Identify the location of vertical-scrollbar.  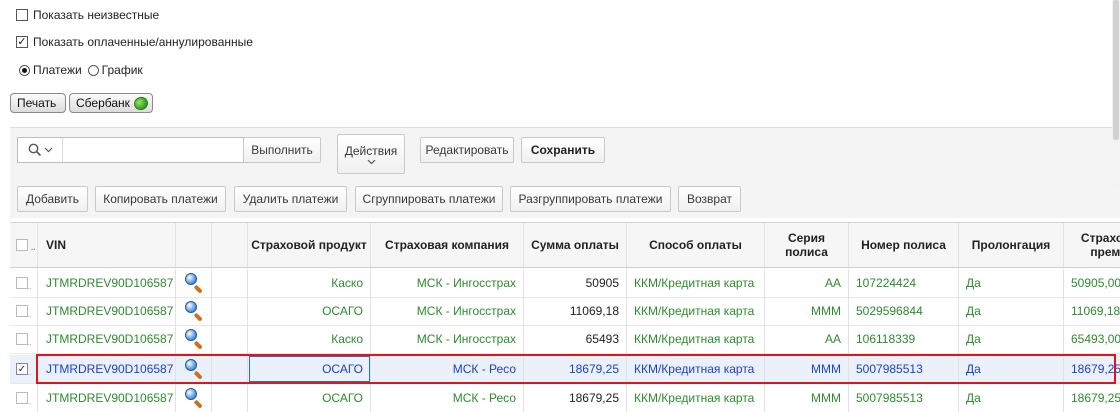
(1116, 94).